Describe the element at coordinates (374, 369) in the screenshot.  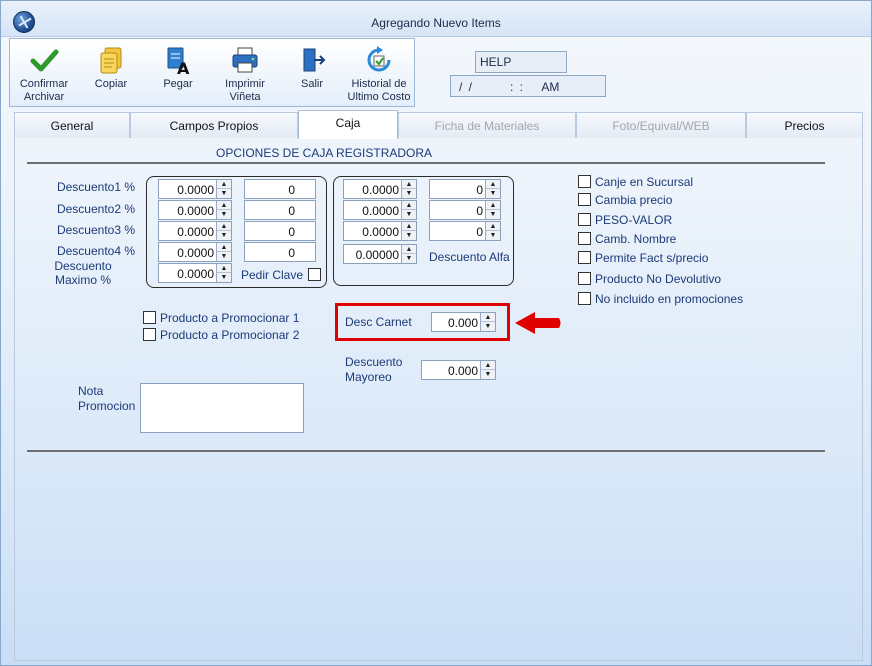
I see `desc-mayoreo-label: Descuento Mayoreo` at that location.